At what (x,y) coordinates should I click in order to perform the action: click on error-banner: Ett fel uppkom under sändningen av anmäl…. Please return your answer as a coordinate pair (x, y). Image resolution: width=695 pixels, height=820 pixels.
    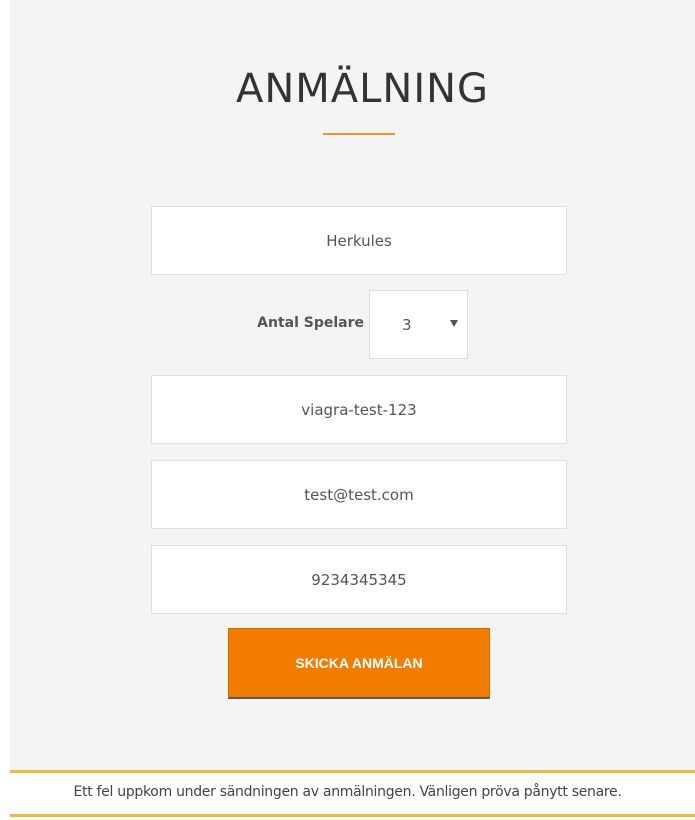
    Looking at the image, I should click on (352, 793).